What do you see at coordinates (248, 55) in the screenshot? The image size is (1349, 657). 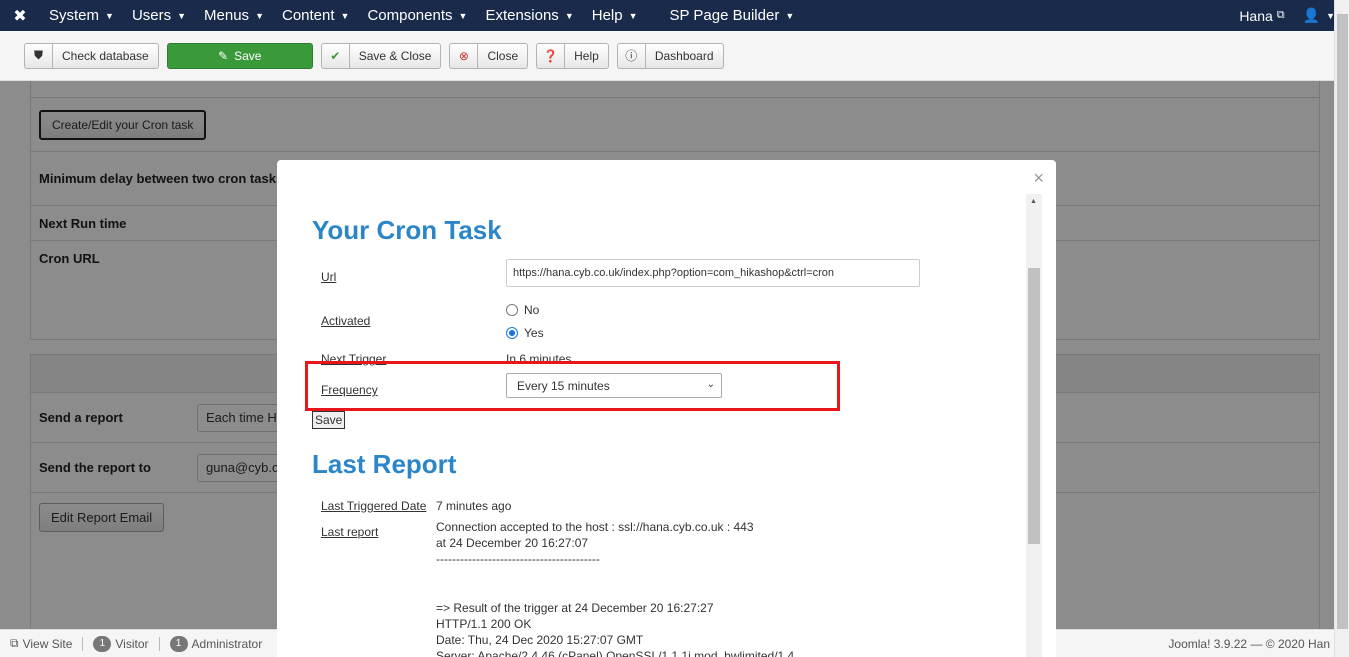 I see `button-label: Save` at bounding box center [248, 55].